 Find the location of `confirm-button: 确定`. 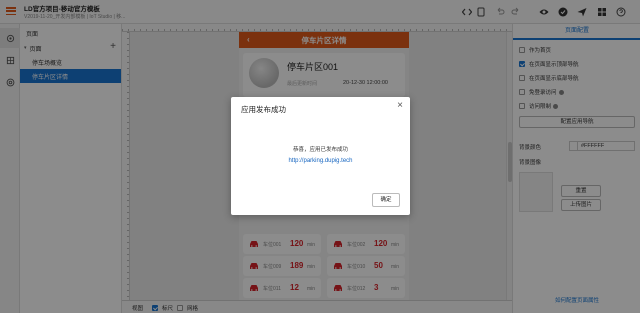

confirm-button: 确定 is located at coordinates (386, 200).